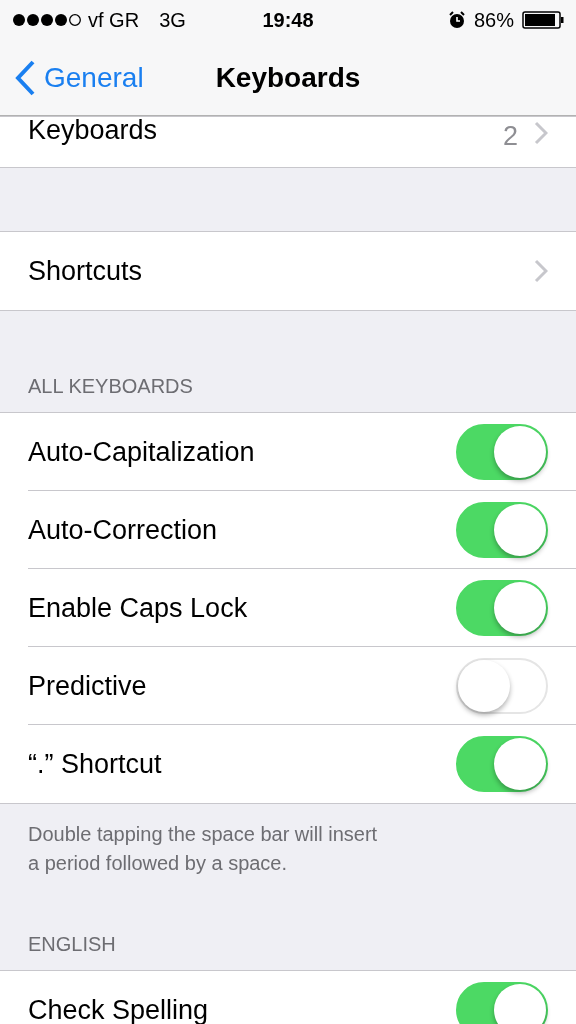  What do you see at coordinates (114, 20) in the screenshot?
I see `carrier-name: vf GR` at bounding box center [114, 20].